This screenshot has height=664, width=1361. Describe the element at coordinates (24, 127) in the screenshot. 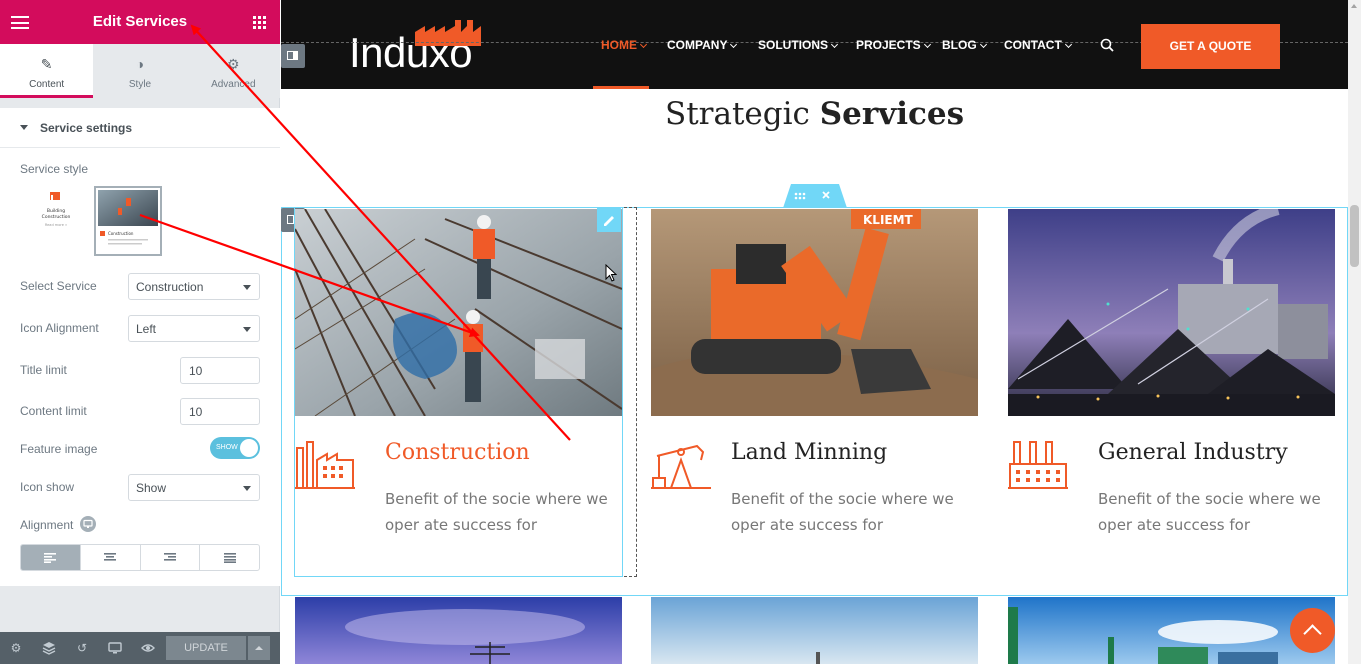

I see `caret-down-icon` at that location.